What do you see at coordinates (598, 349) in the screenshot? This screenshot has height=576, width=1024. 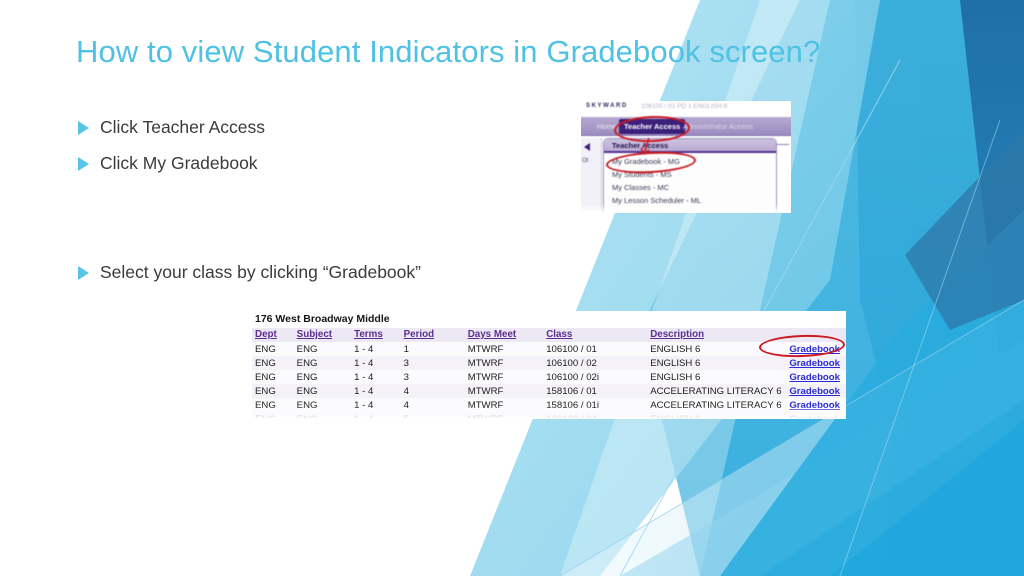 I see `cell-class: 106100 / 01` at bounding box center [598, 349].